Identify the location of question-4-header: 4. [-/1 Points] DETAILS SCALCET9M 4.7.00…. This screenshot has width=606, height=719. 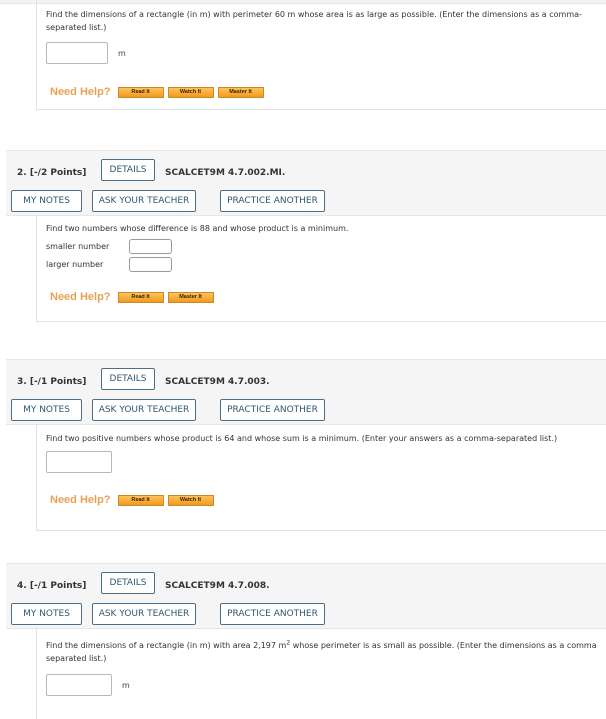
(306, 596).